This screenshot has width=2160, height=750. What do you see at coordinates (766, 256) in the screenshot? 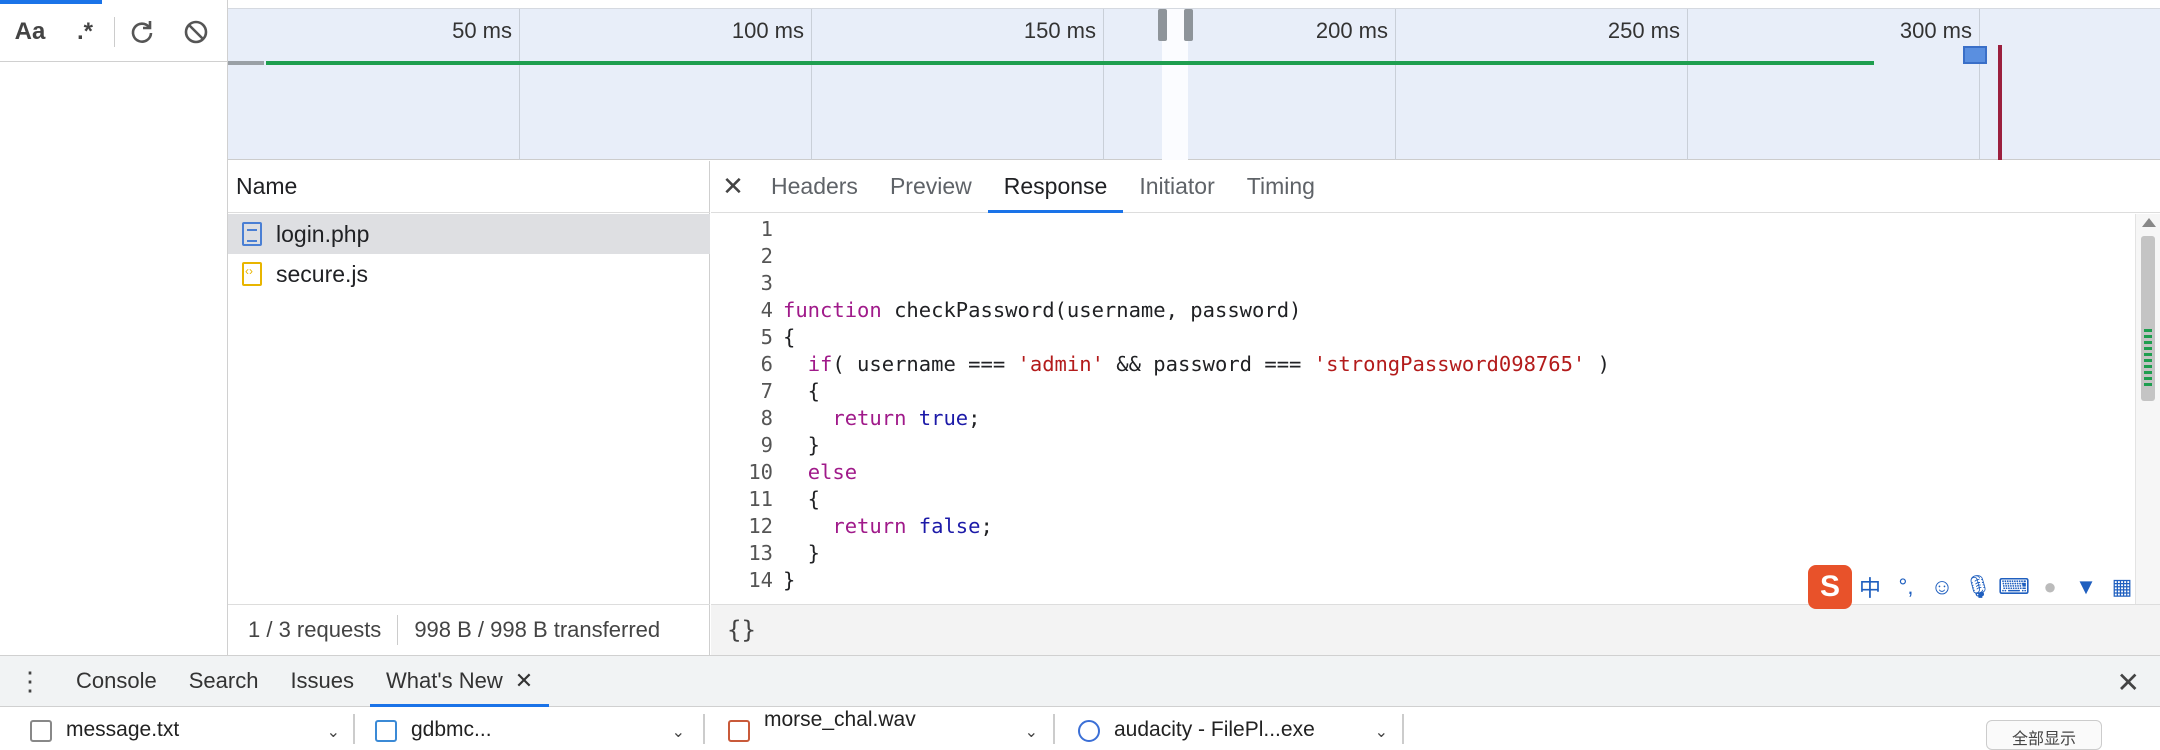
I see `line-number: 2` at bounding box center [766, 256].